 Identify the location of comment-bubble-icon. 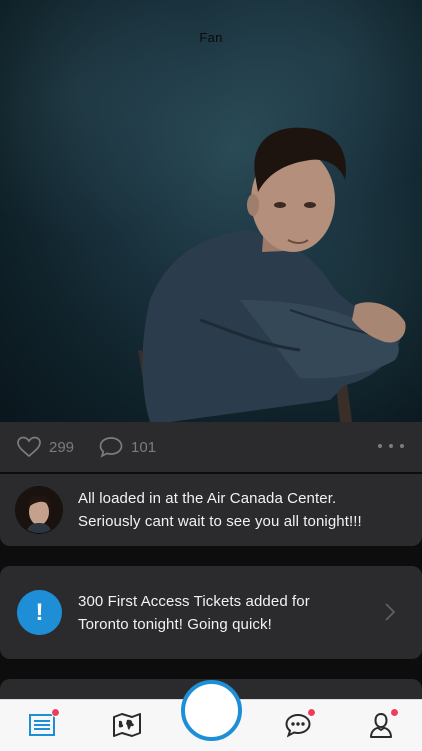
(111, 447).